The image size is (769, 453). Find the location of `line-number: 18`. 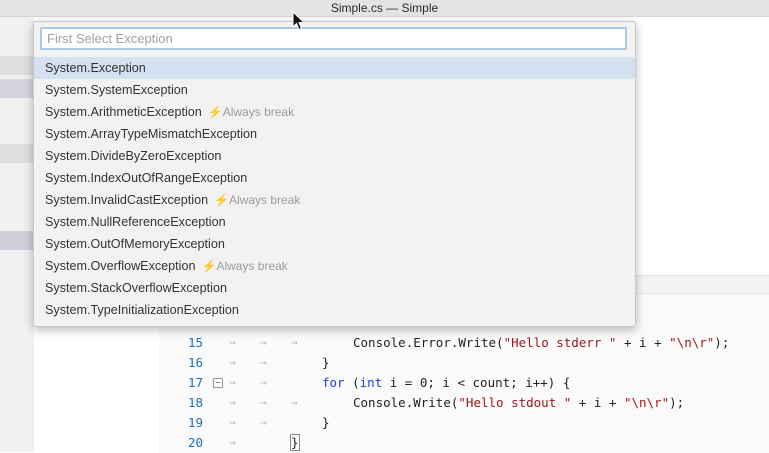

line-number: 18 is located at coordinates (195, 402).